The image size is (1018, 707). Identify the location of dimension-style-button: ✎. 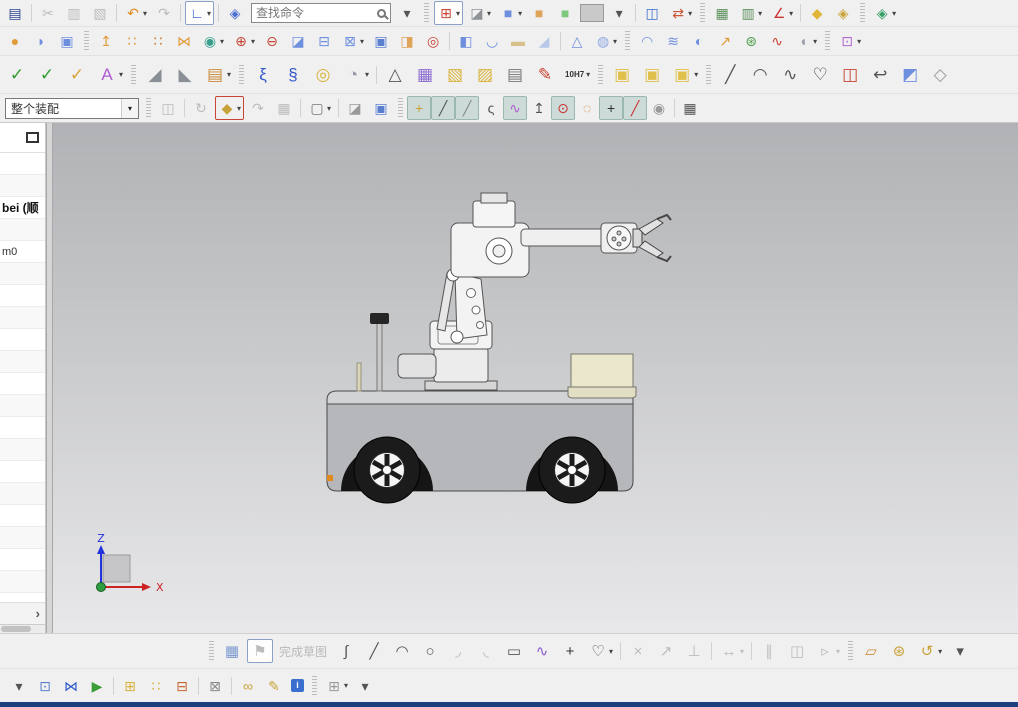
(545, 75).